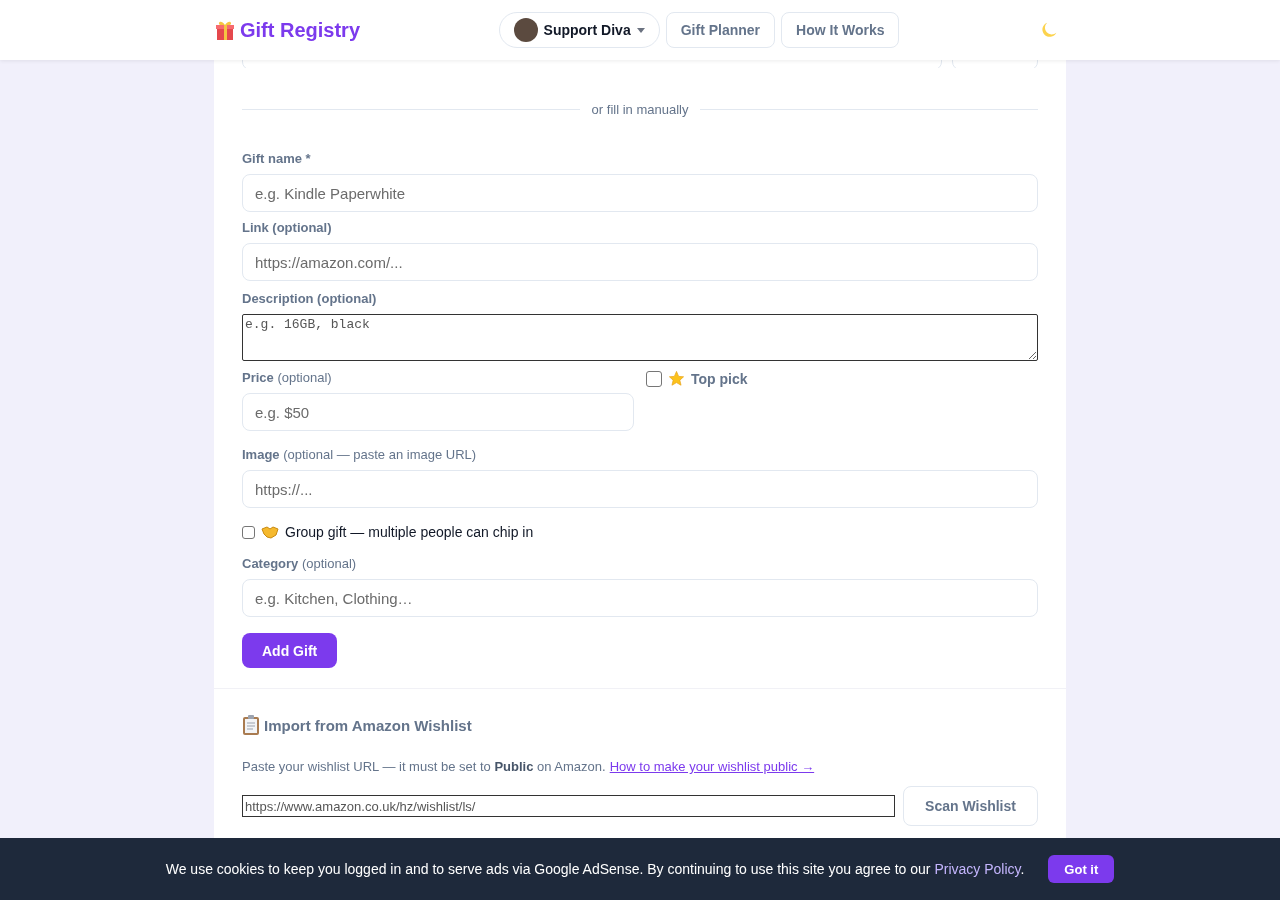 The image size is (1280, 900). What do you see at coordinates (840, 30) in the screenshot?
I see `nav-link: How It Works` at bounding box center [840, 30].